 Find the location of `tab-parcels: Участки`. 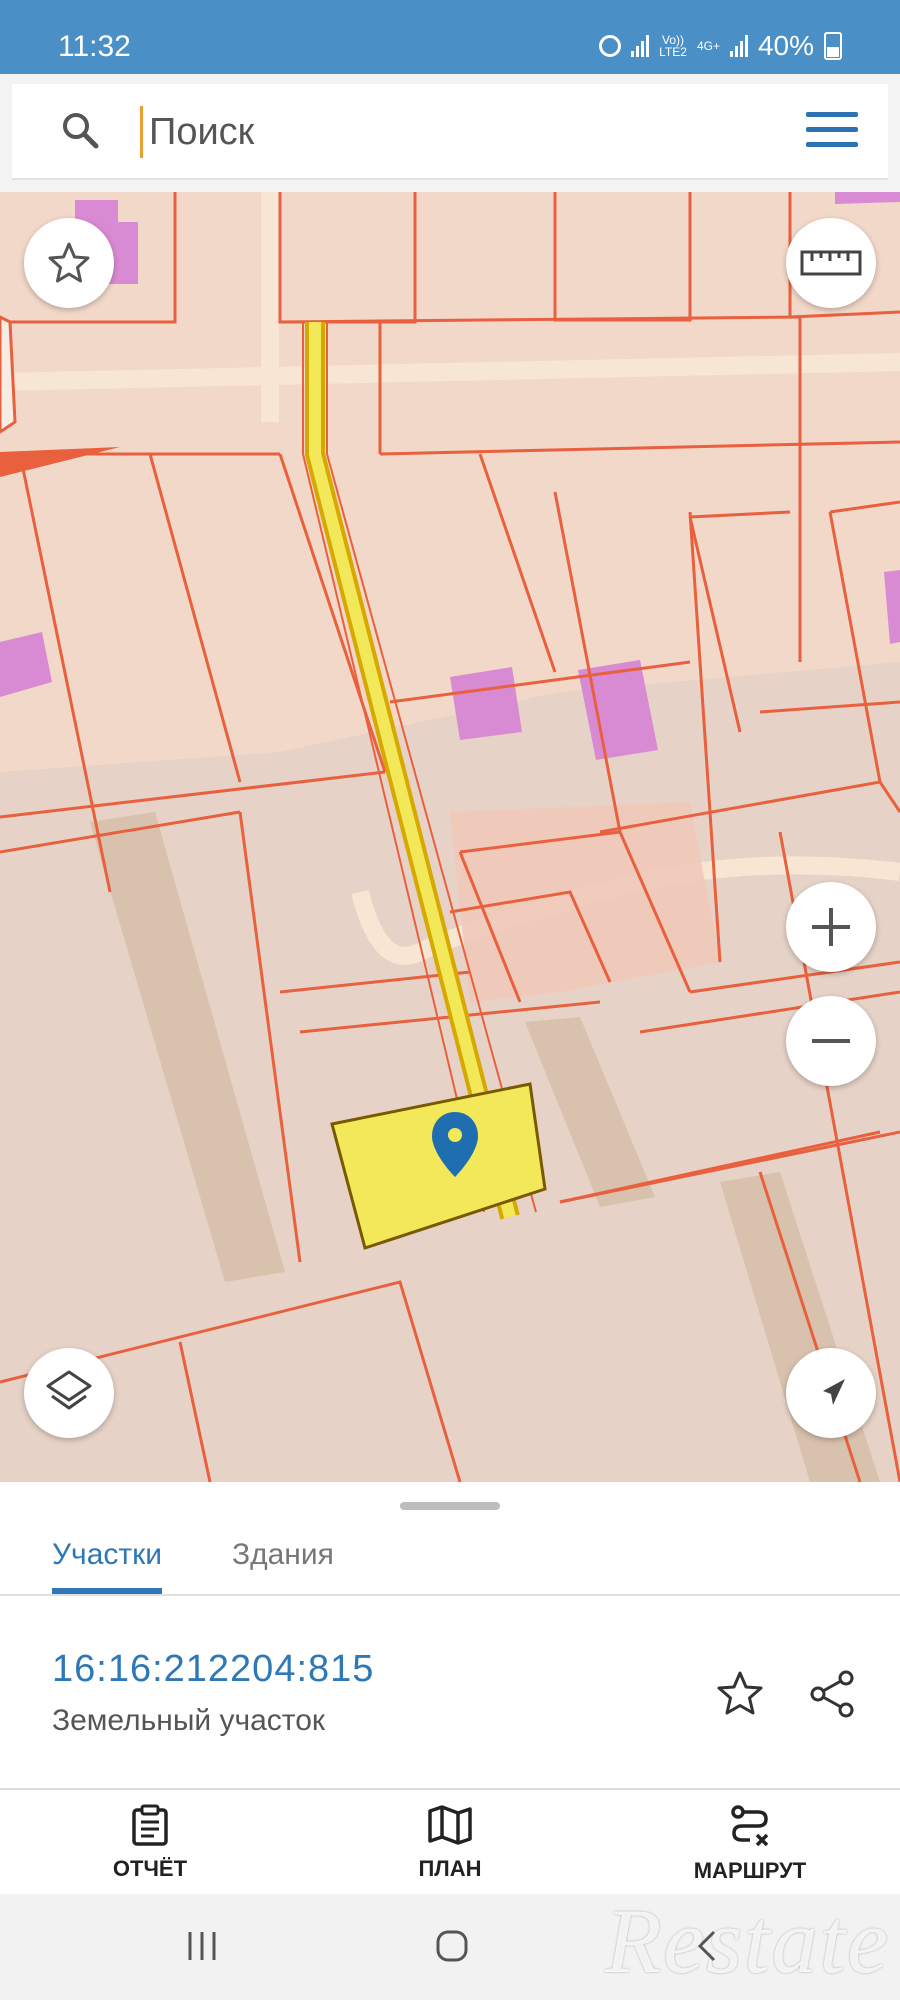

tab-parcels: Участки is located at coordinates (107, 1566).